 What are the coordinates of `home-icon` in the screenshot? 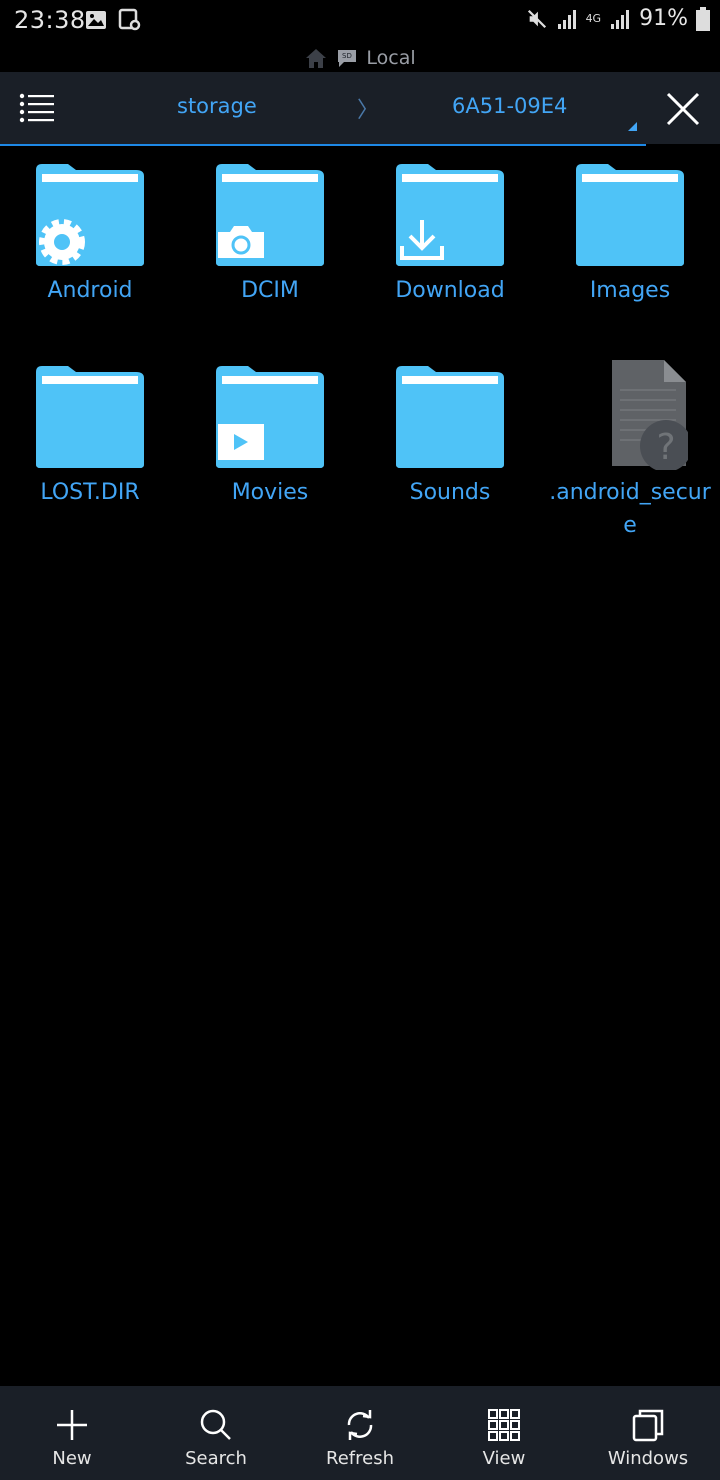 It's located at (316, 58).